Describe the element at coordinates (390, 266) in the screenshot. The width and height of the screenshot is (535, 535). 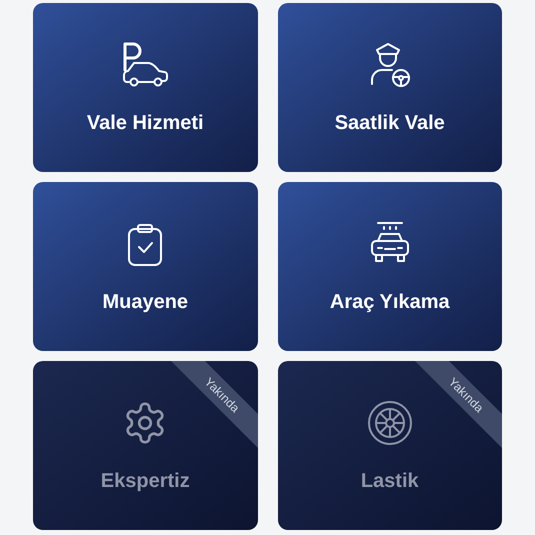
I see `service-card: Araç Yıkama` at that location.